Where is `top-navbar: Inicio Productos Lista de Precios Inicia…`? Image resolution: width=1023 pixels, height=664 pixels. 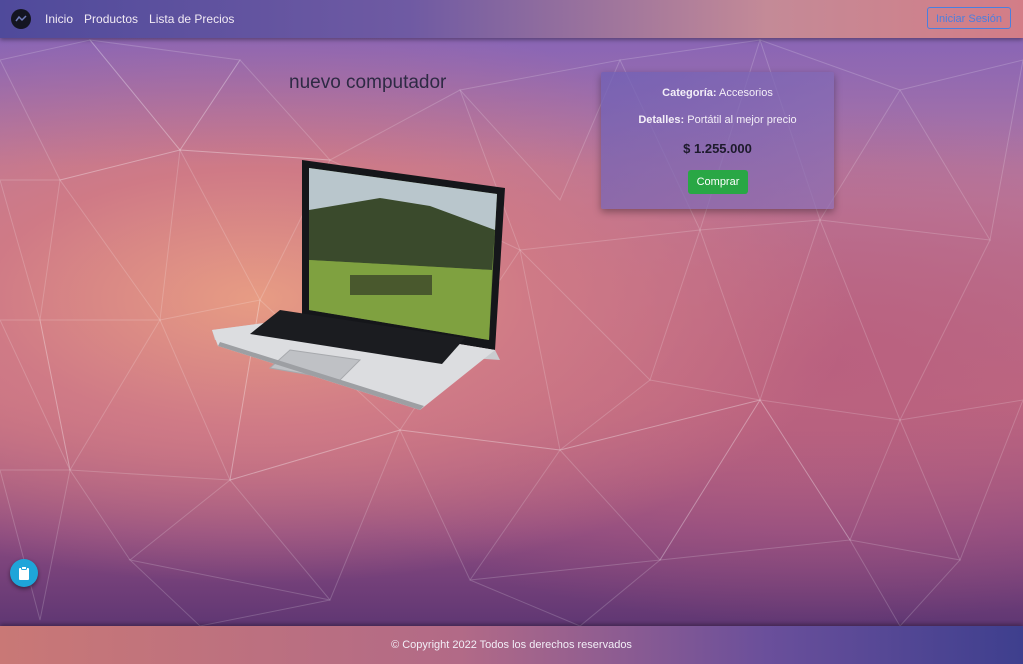 top-navbar: Inicio Productos Lista de Precios Inicia… is located at coordinates (511, 19).